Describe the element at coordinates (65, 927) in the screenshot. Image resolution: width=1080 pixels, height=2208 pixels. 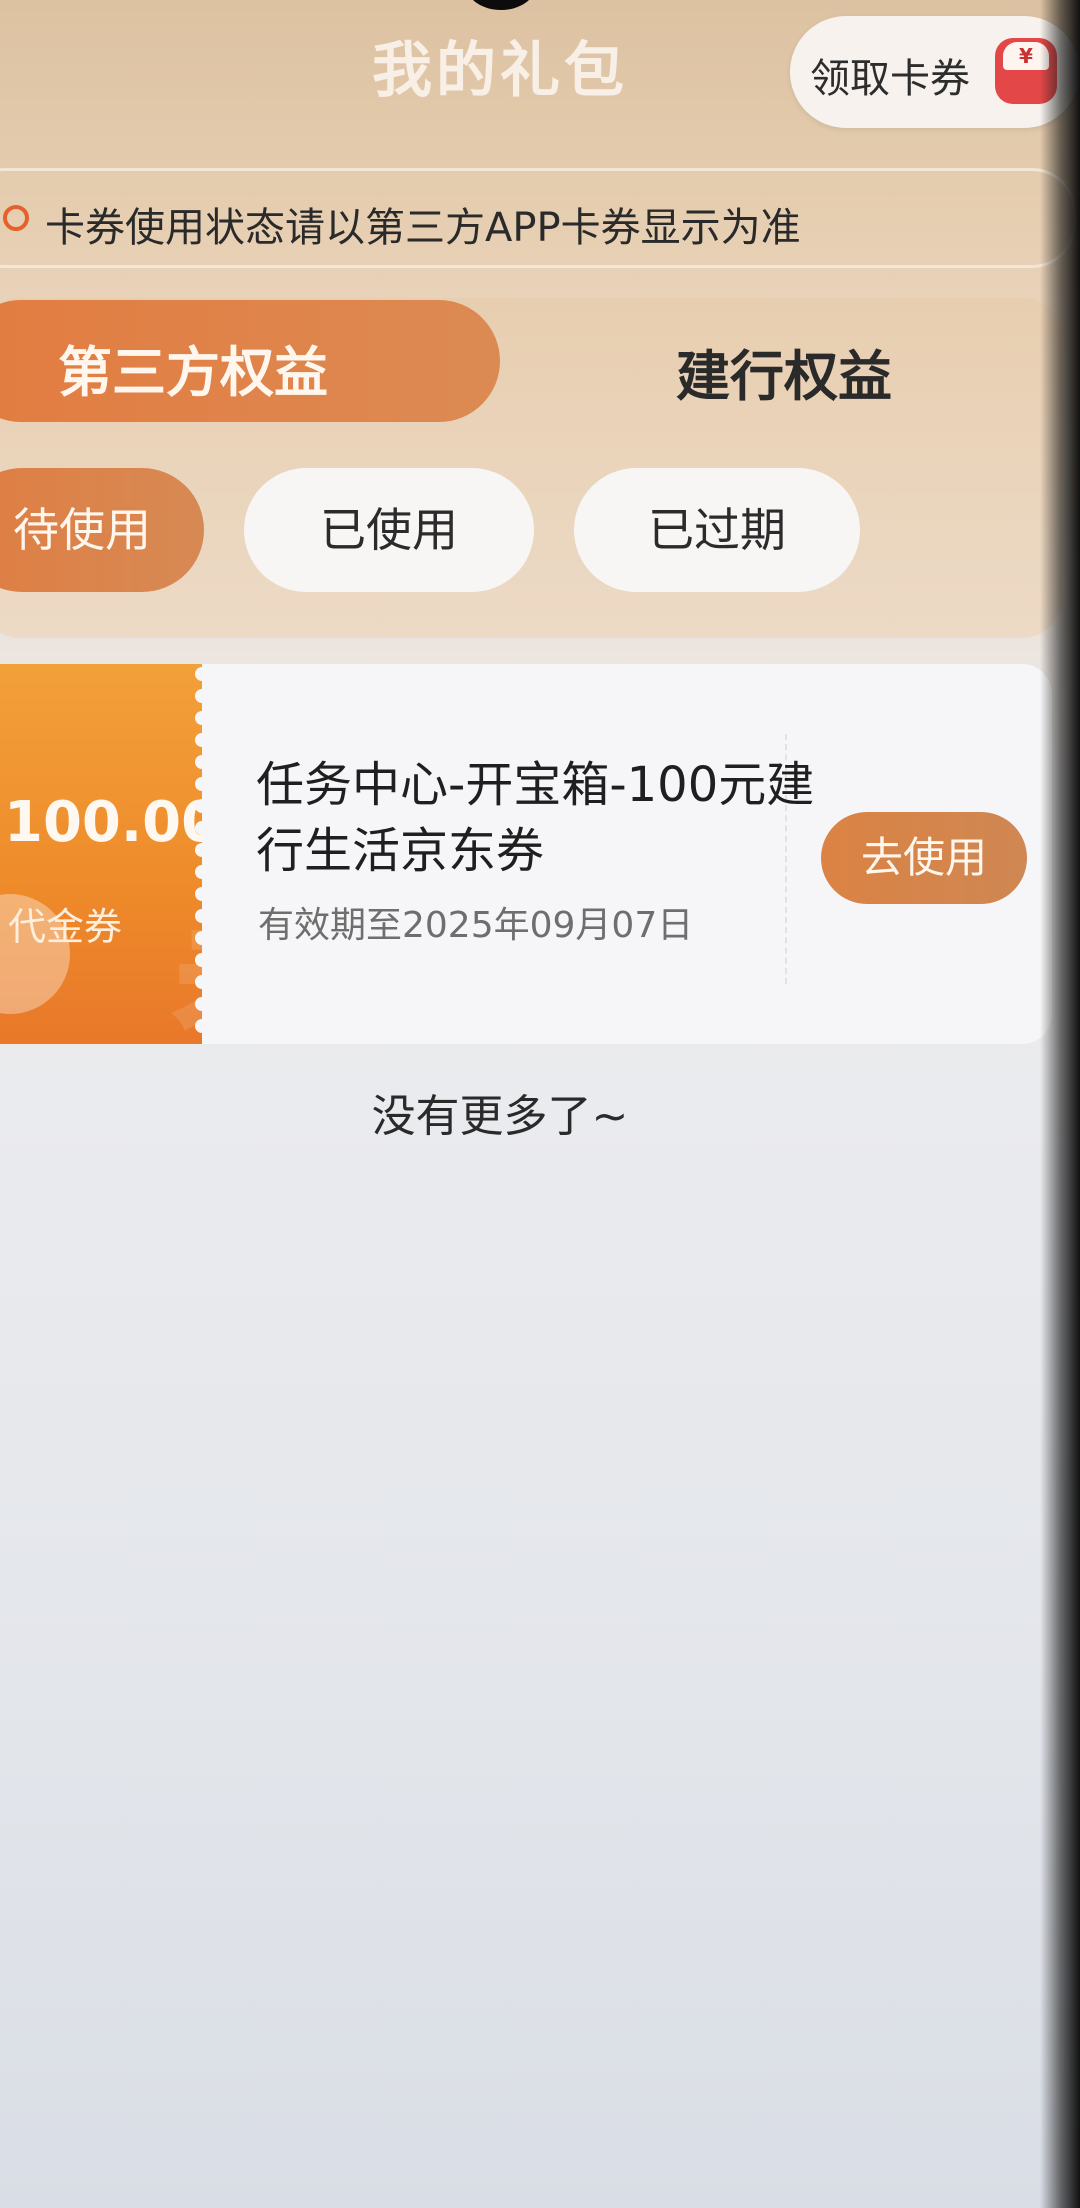
I see `coupon-kind: 代金券` at that location.